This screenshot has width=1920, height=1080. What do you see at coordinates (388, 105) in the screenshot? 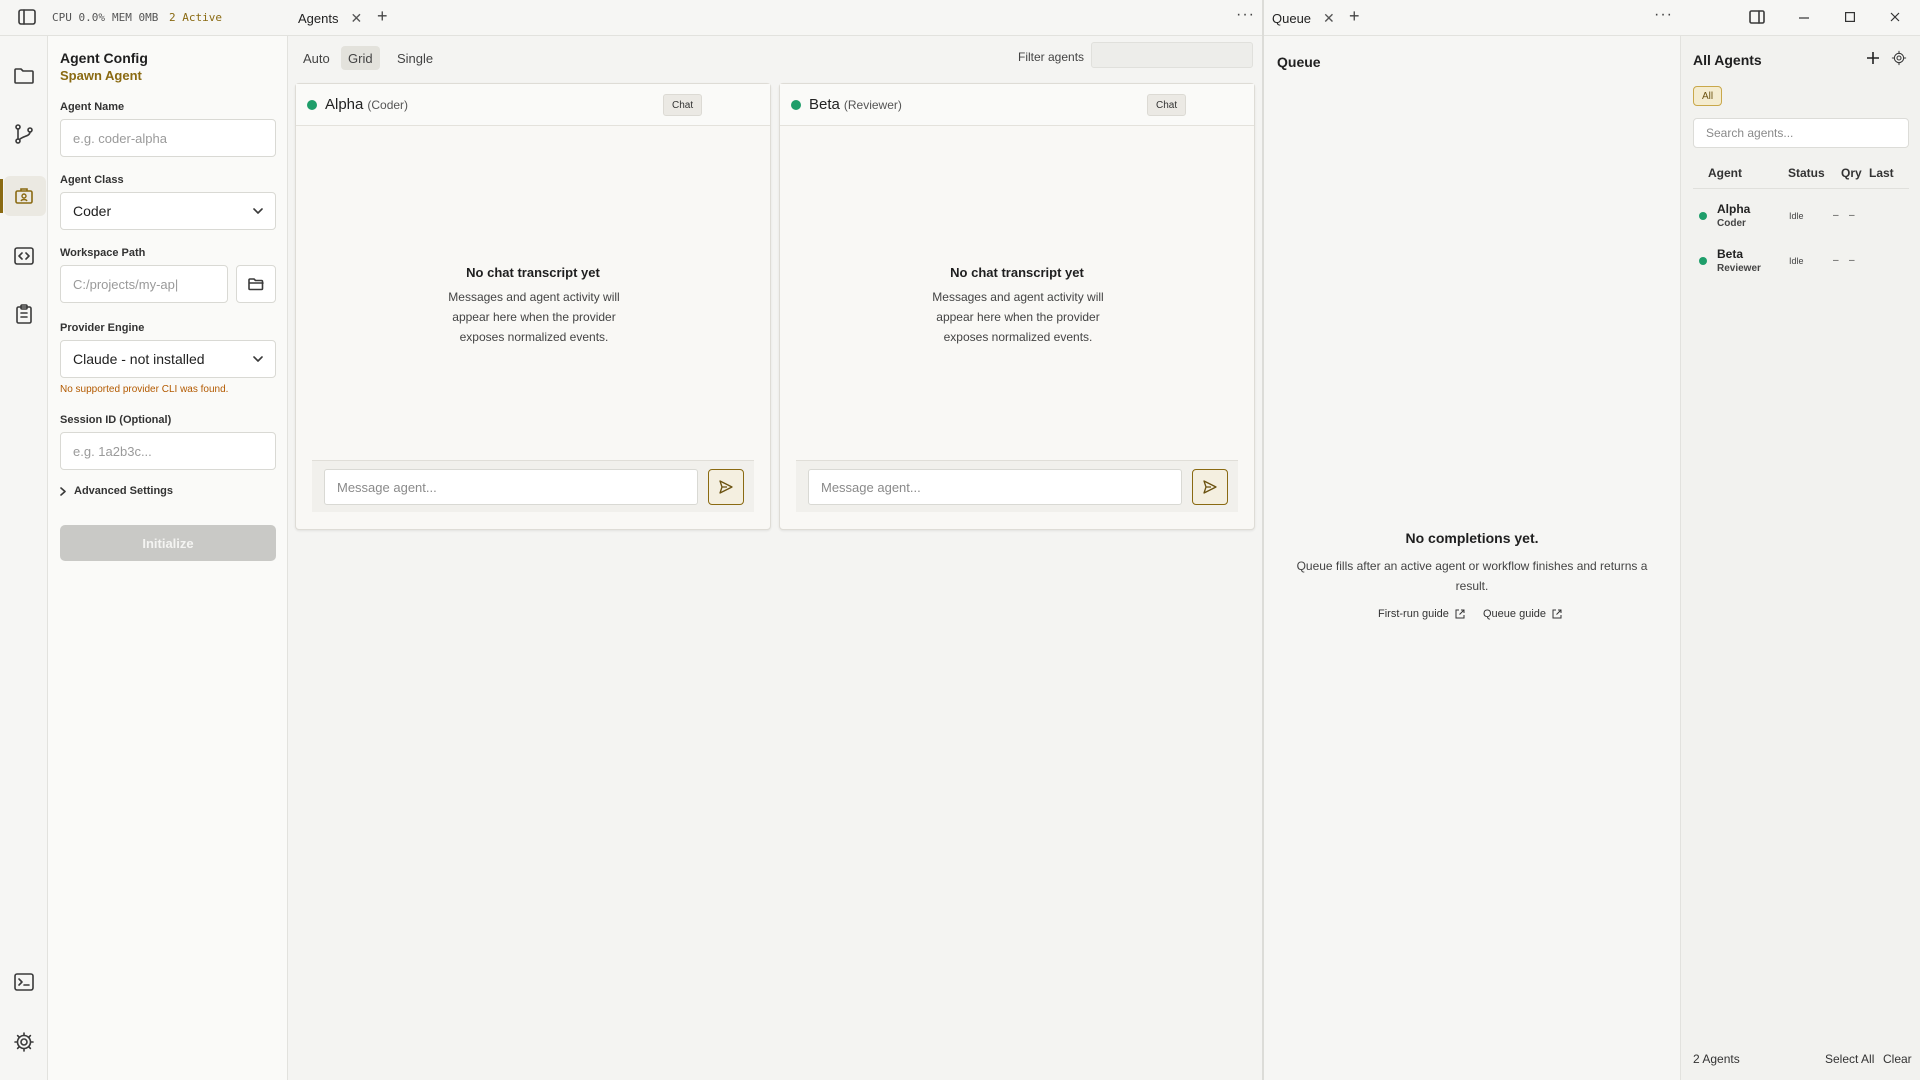
I see `agent-role: (Coder)` at bounding box center [388, 105].